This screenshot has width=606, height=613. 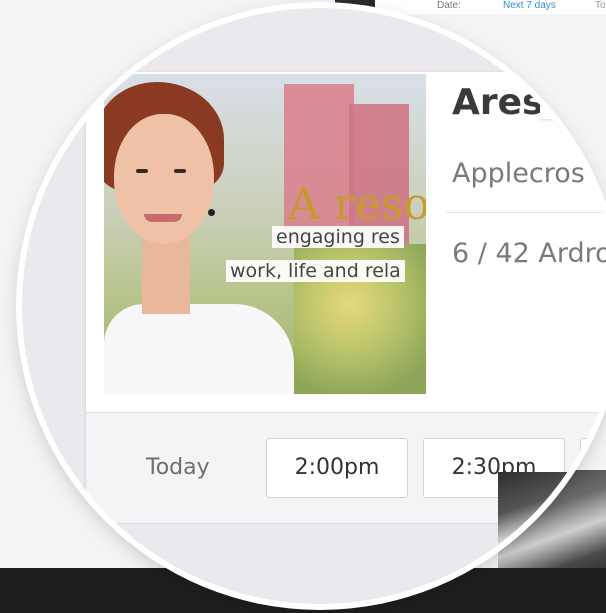 I want to click on photo-person-neck, so click(x=166, y=274).